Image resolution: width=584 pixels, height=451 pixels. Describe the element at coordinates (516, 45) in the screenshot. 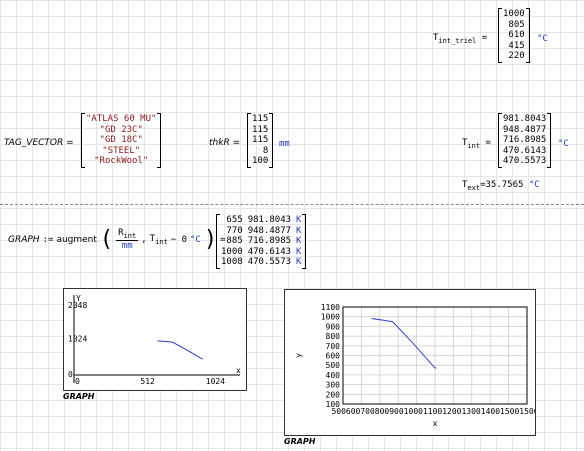

I see `matrix-cell: 415` at that location.